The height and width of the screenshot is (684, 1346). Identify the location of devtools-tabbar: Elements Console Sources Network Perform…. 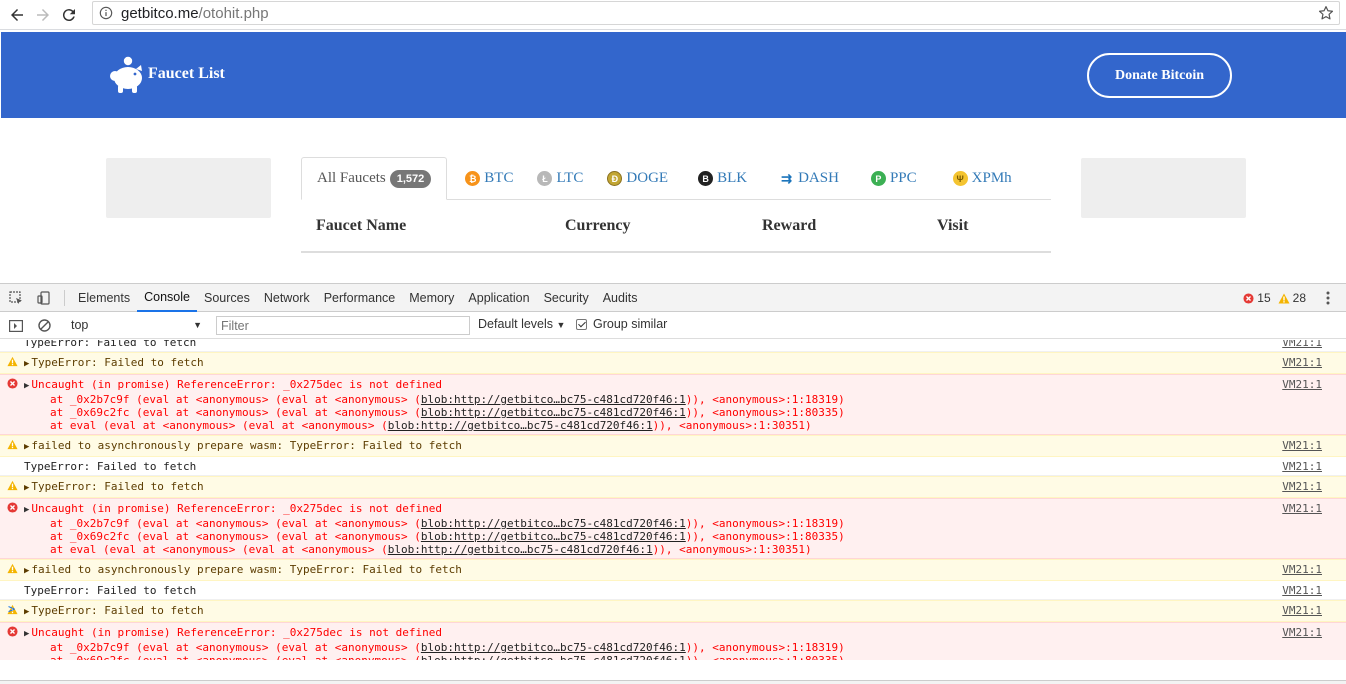
(673, 298).